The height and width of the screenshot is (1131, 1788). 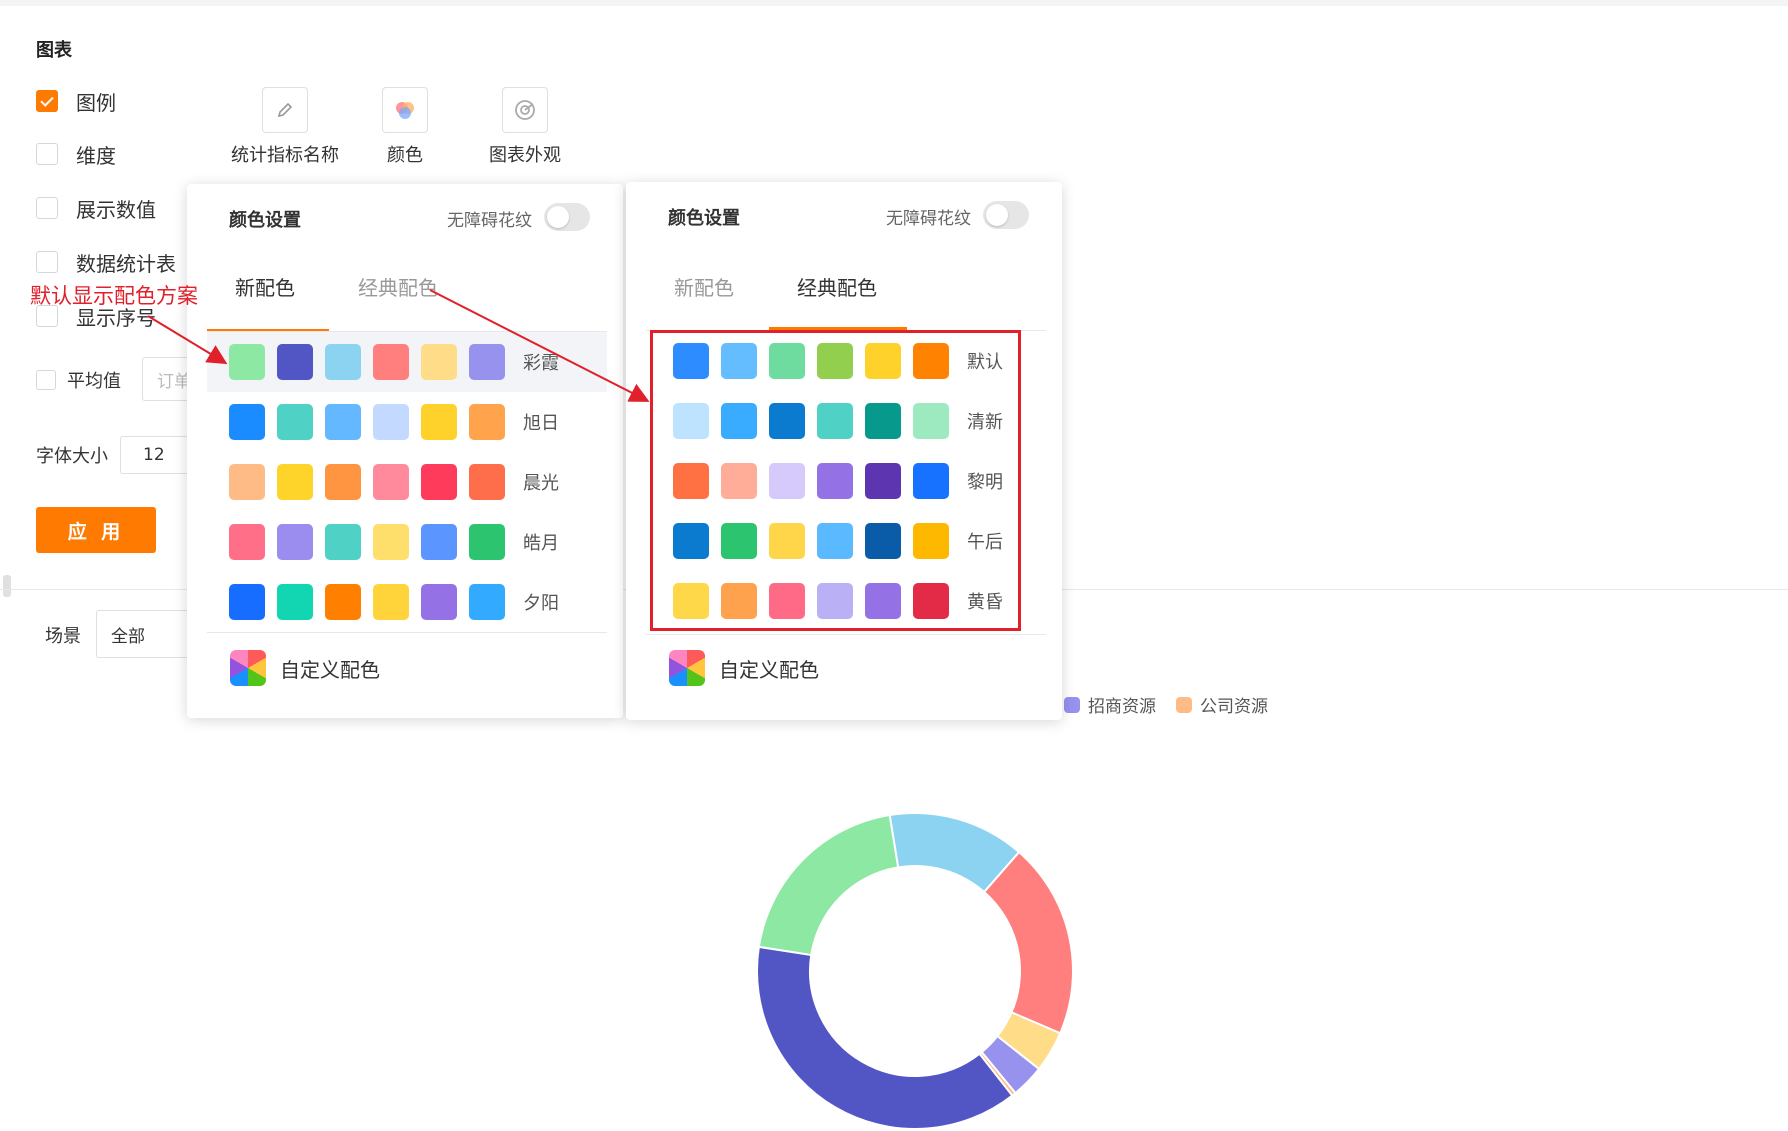 I want to click on option-show-values: 展示数值, so click(x=96, y=208).